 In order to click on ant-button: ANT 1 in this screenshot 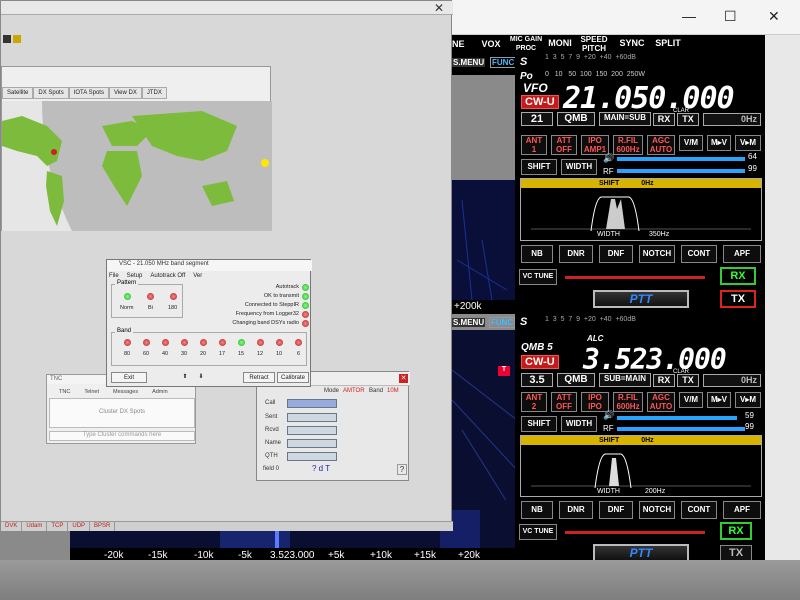, I will do `click(534, 145)`.